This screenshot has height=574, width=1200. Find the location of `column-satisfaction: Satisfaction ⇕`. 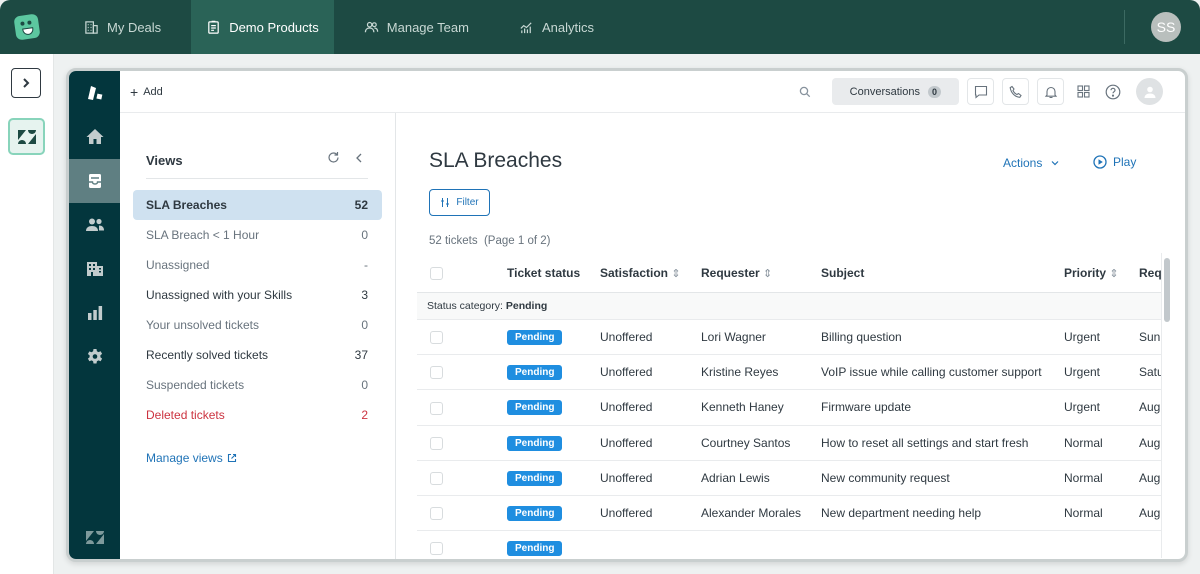

column-satisfaction: Satisfaction ⇕ is located at coordinates (650, 273).